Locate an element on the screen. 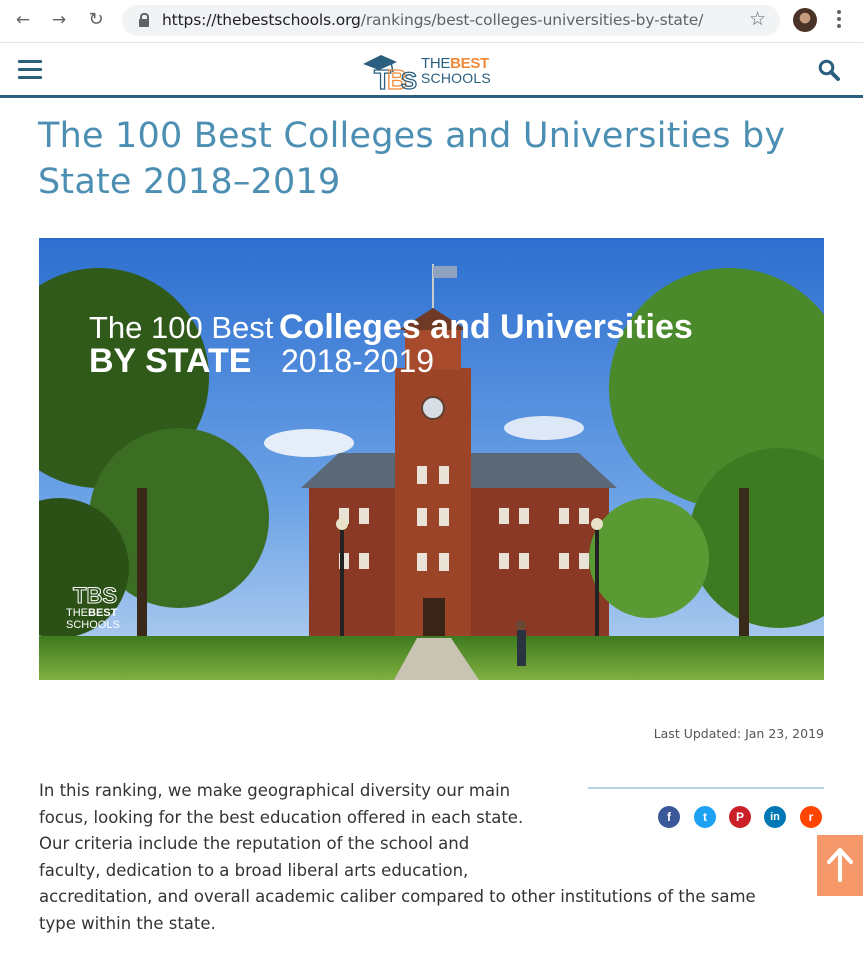  arrow-right-icon: → is located at coordinates (59, 20).